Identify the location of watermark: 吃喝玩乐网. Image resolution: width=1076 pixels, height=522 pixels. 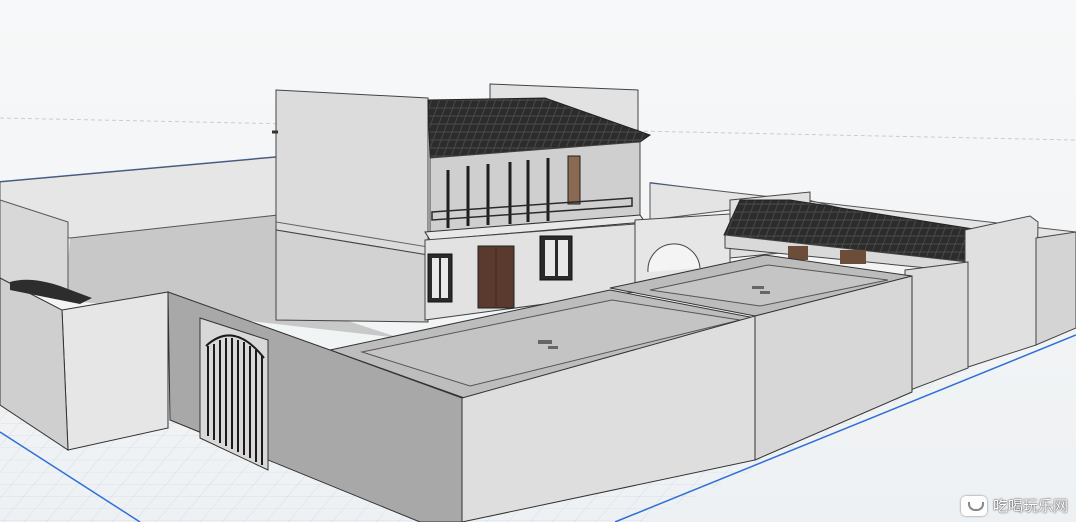
(1014, 505).